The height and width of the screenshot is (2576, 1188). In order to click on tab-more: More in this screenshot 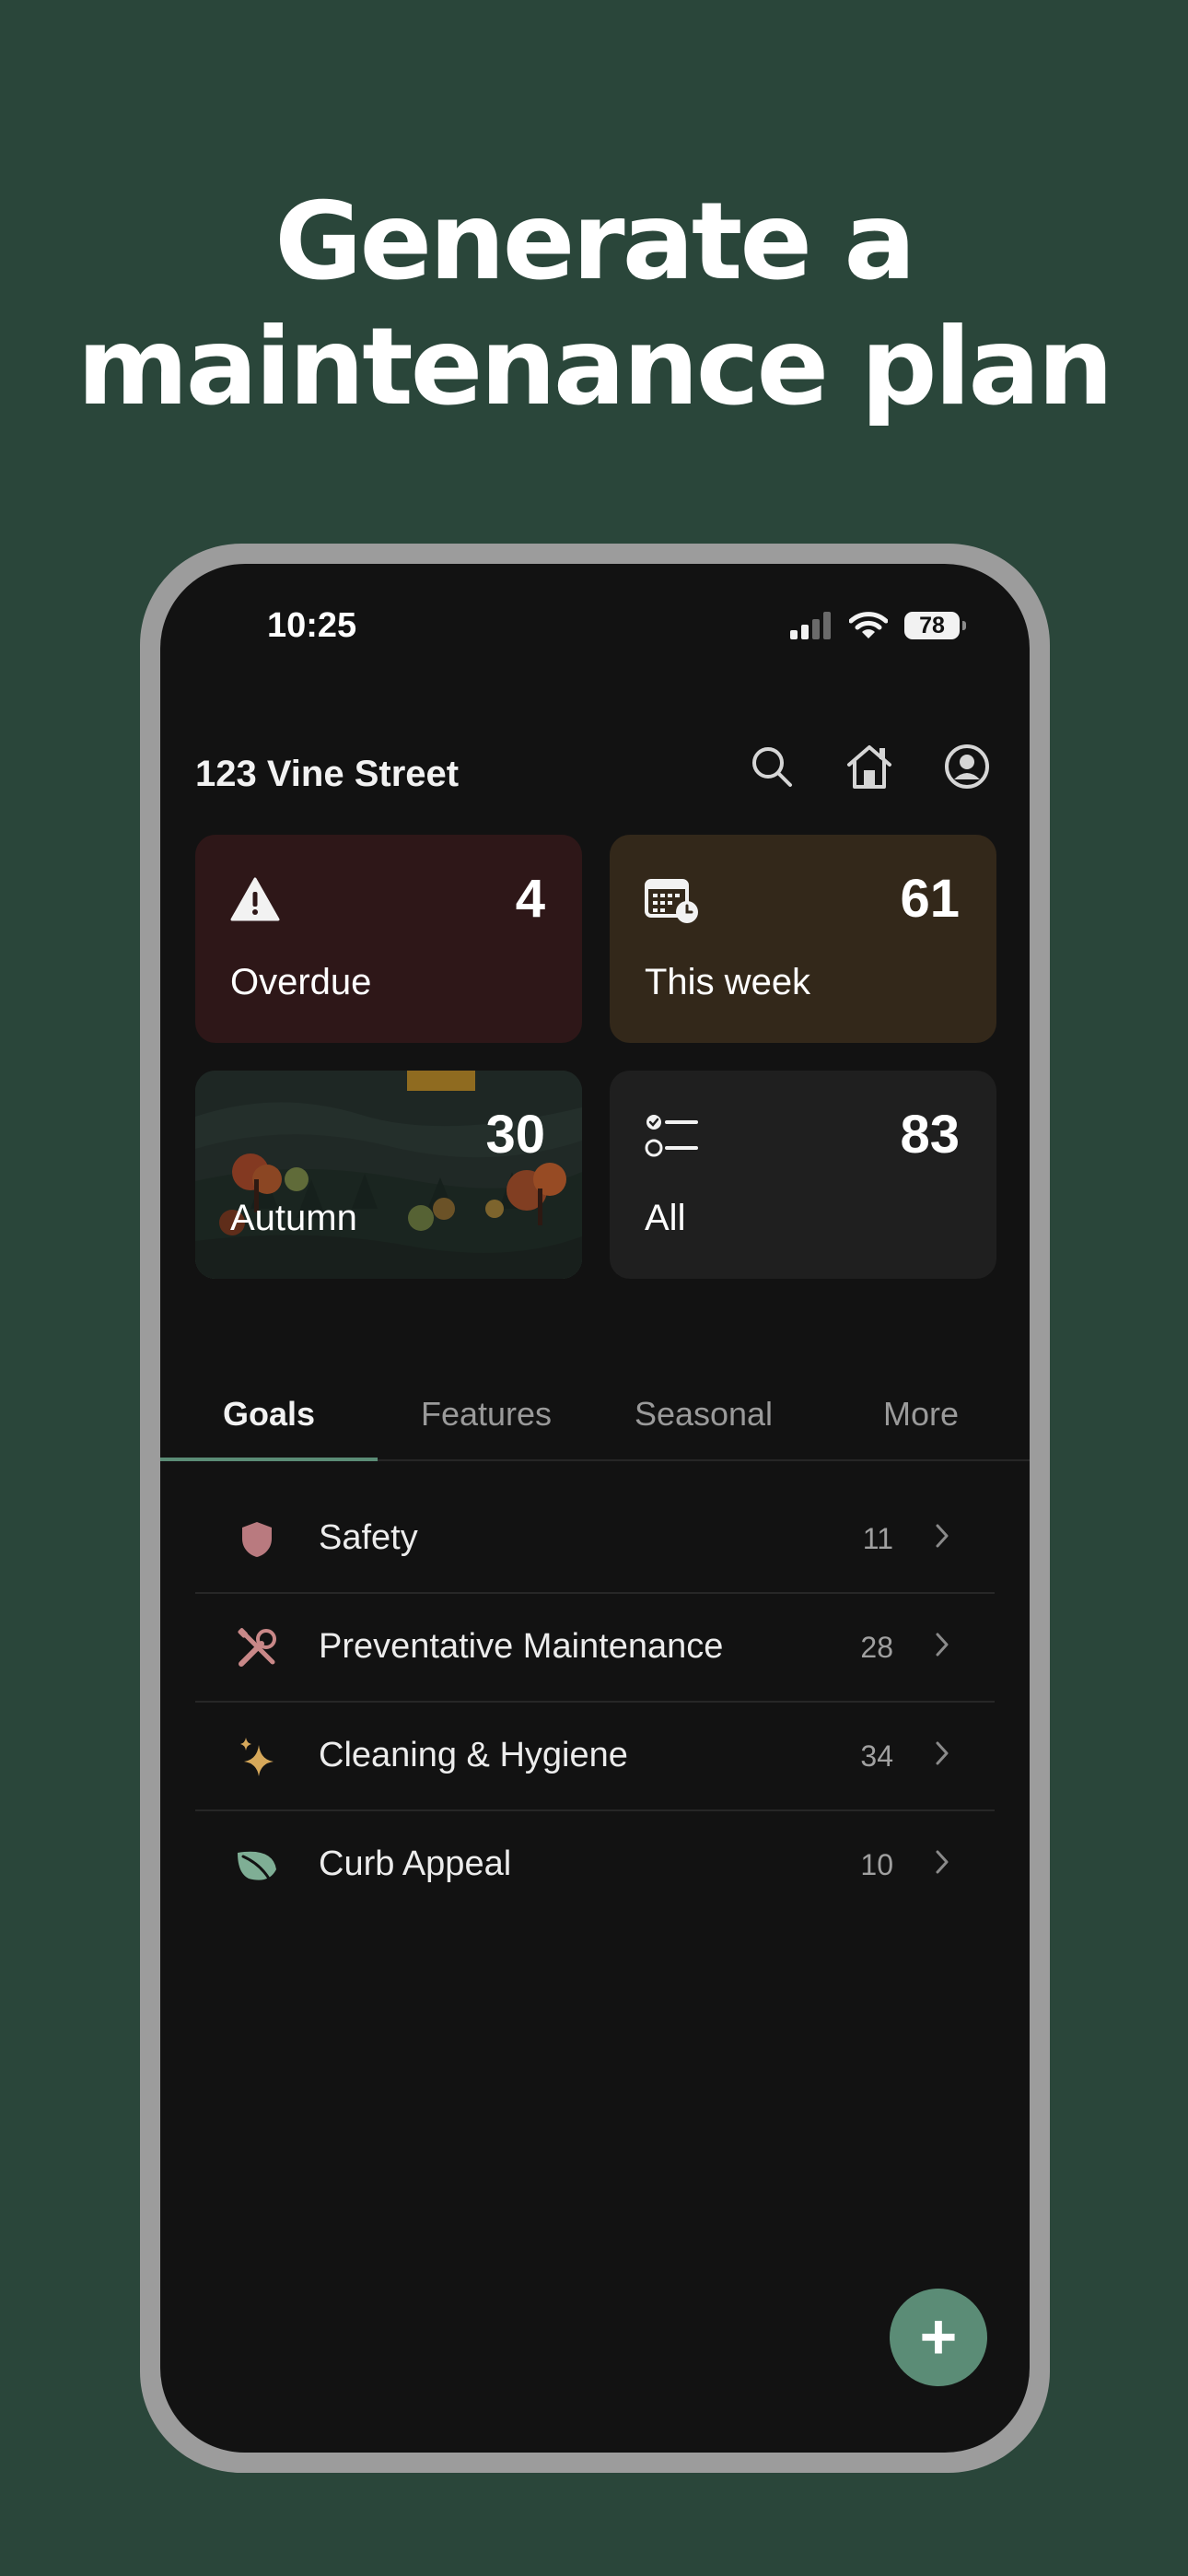, I will do `click(921, 1414)`.